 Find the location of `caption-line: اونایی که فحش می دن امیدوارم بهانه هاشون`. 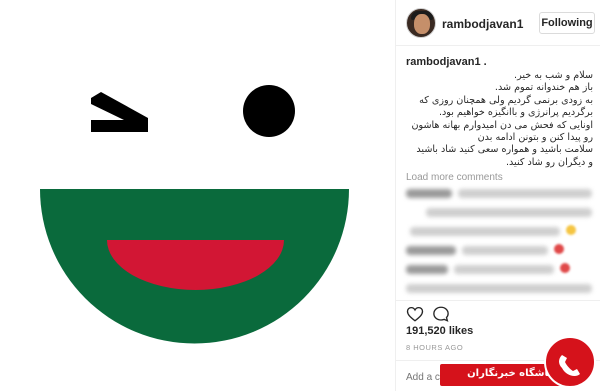

caption-line: اونایی که فحش می دن امیدوارم بهانه هاشون is located at coordinates (502, 125).